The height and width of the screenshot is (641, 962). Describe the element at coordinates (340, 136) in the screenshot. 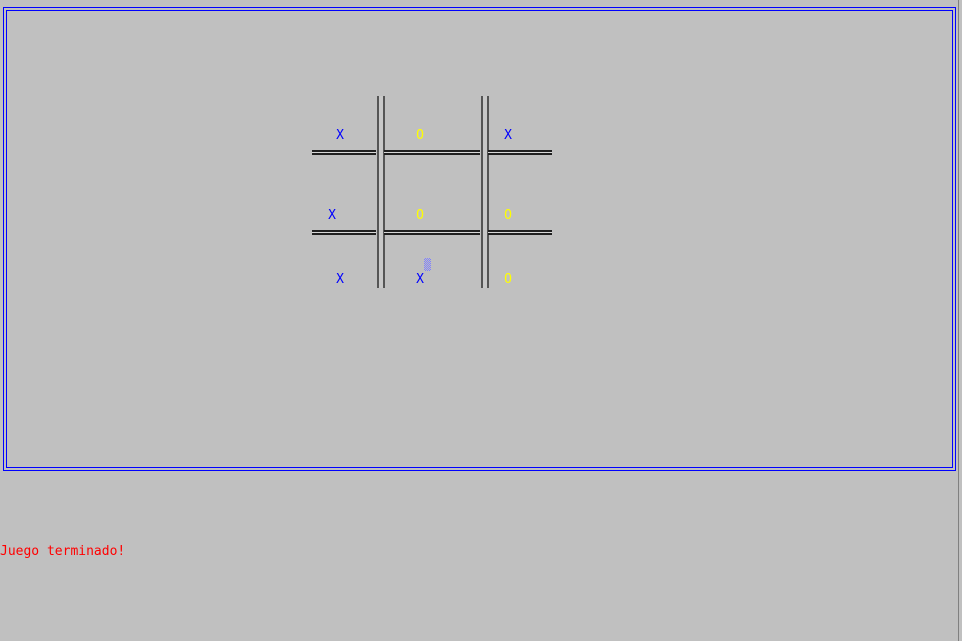

I see `cell-1-1: X` at that location.